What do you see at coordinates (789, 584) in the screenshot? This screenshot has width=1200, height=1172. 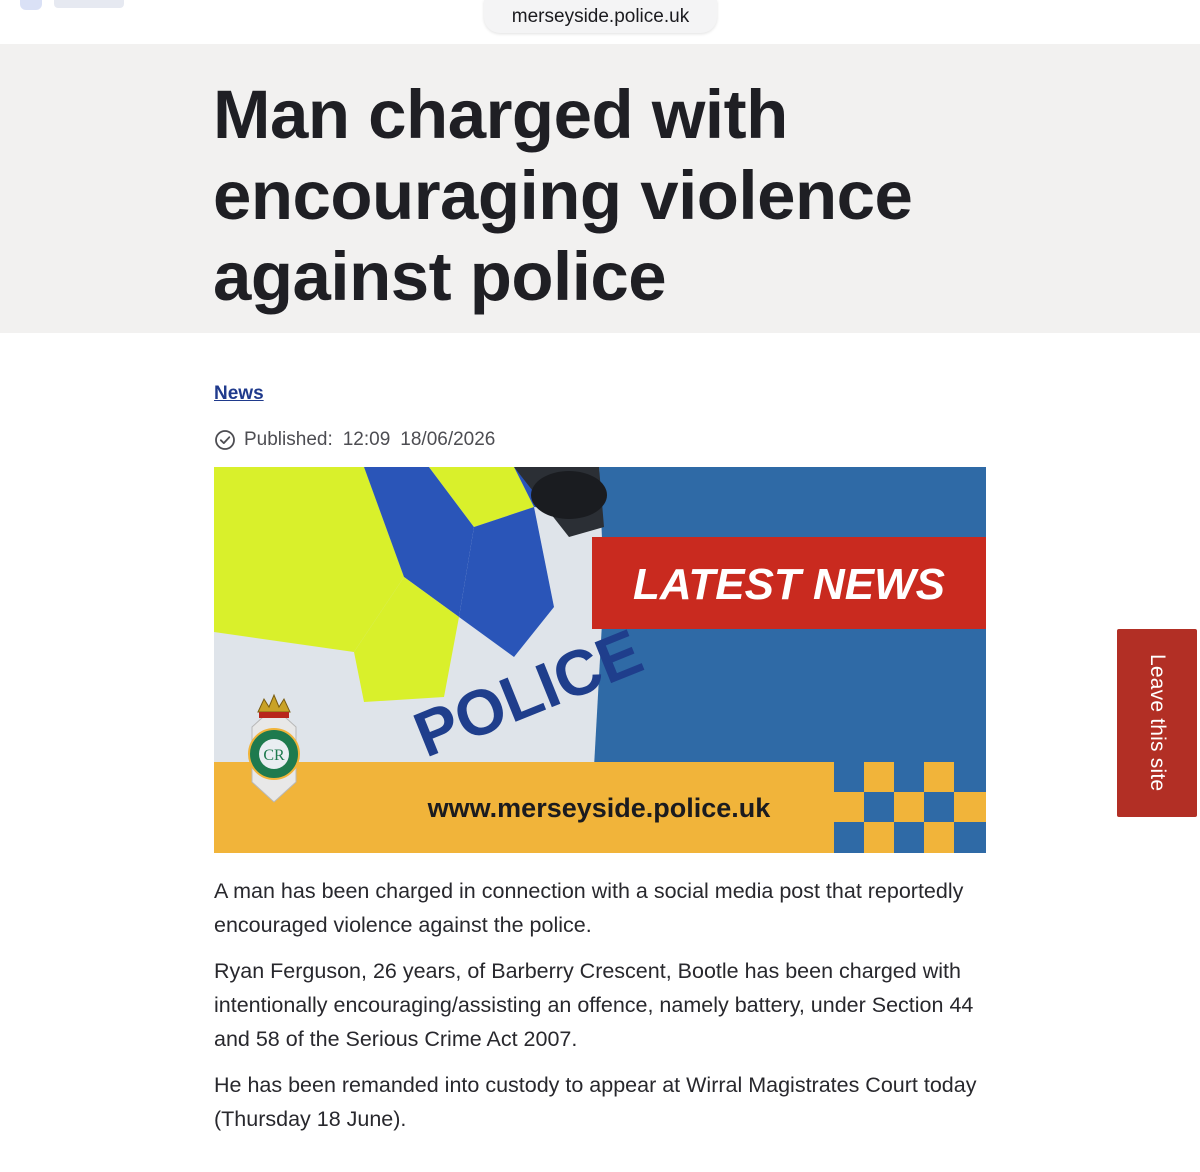 I see `latest-news-banner: LATEST NEWS` at bounding box center [789, 584].